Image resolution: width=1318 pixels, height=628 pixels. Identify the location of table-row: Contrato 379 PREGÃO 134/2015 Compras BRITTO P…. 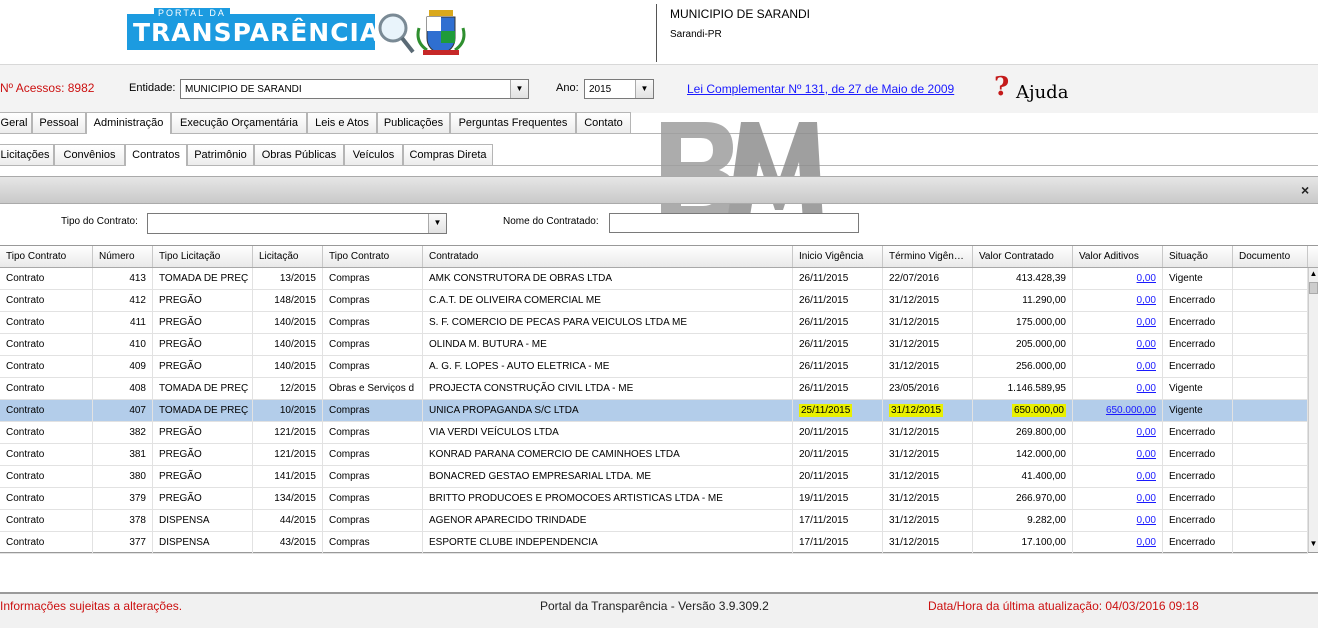
(654, 499).